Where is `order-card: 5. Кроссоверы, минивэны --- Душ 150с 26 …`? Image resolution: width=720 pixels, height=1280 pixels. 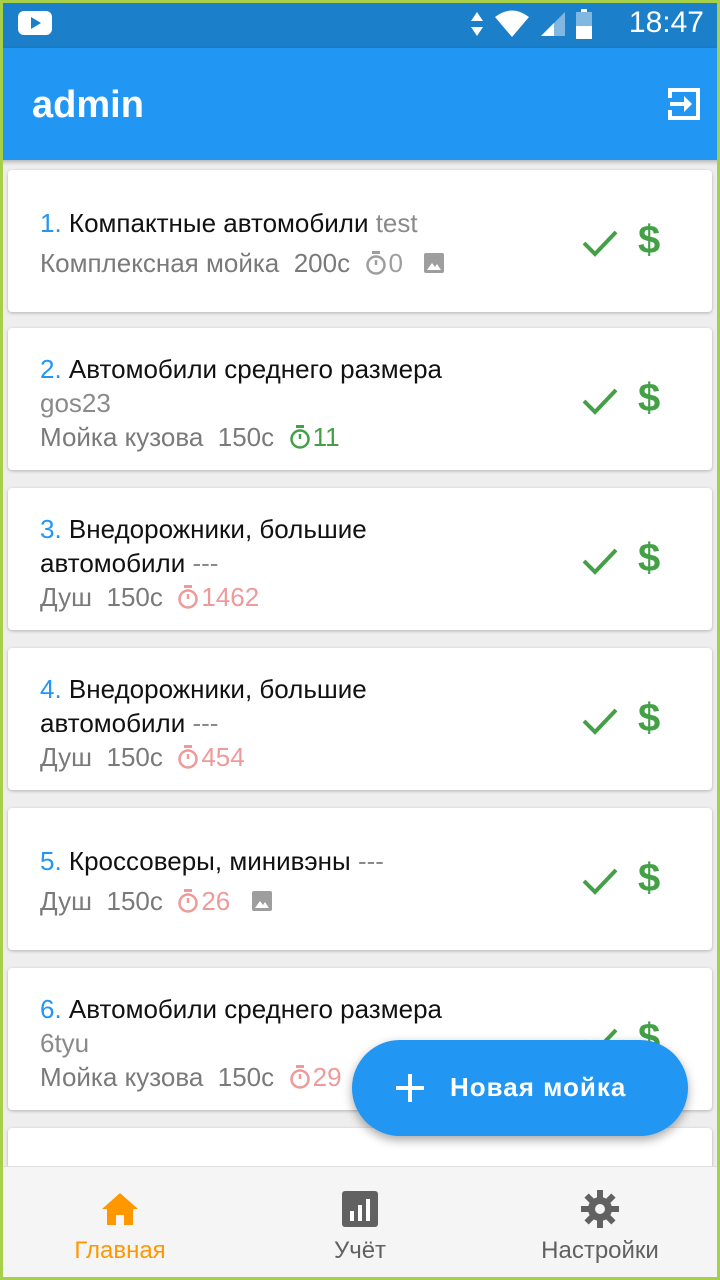
order-card: 5. Кроссоверы, минивэны --- Душ 150с 26 … is located at coordinates (360, 879).